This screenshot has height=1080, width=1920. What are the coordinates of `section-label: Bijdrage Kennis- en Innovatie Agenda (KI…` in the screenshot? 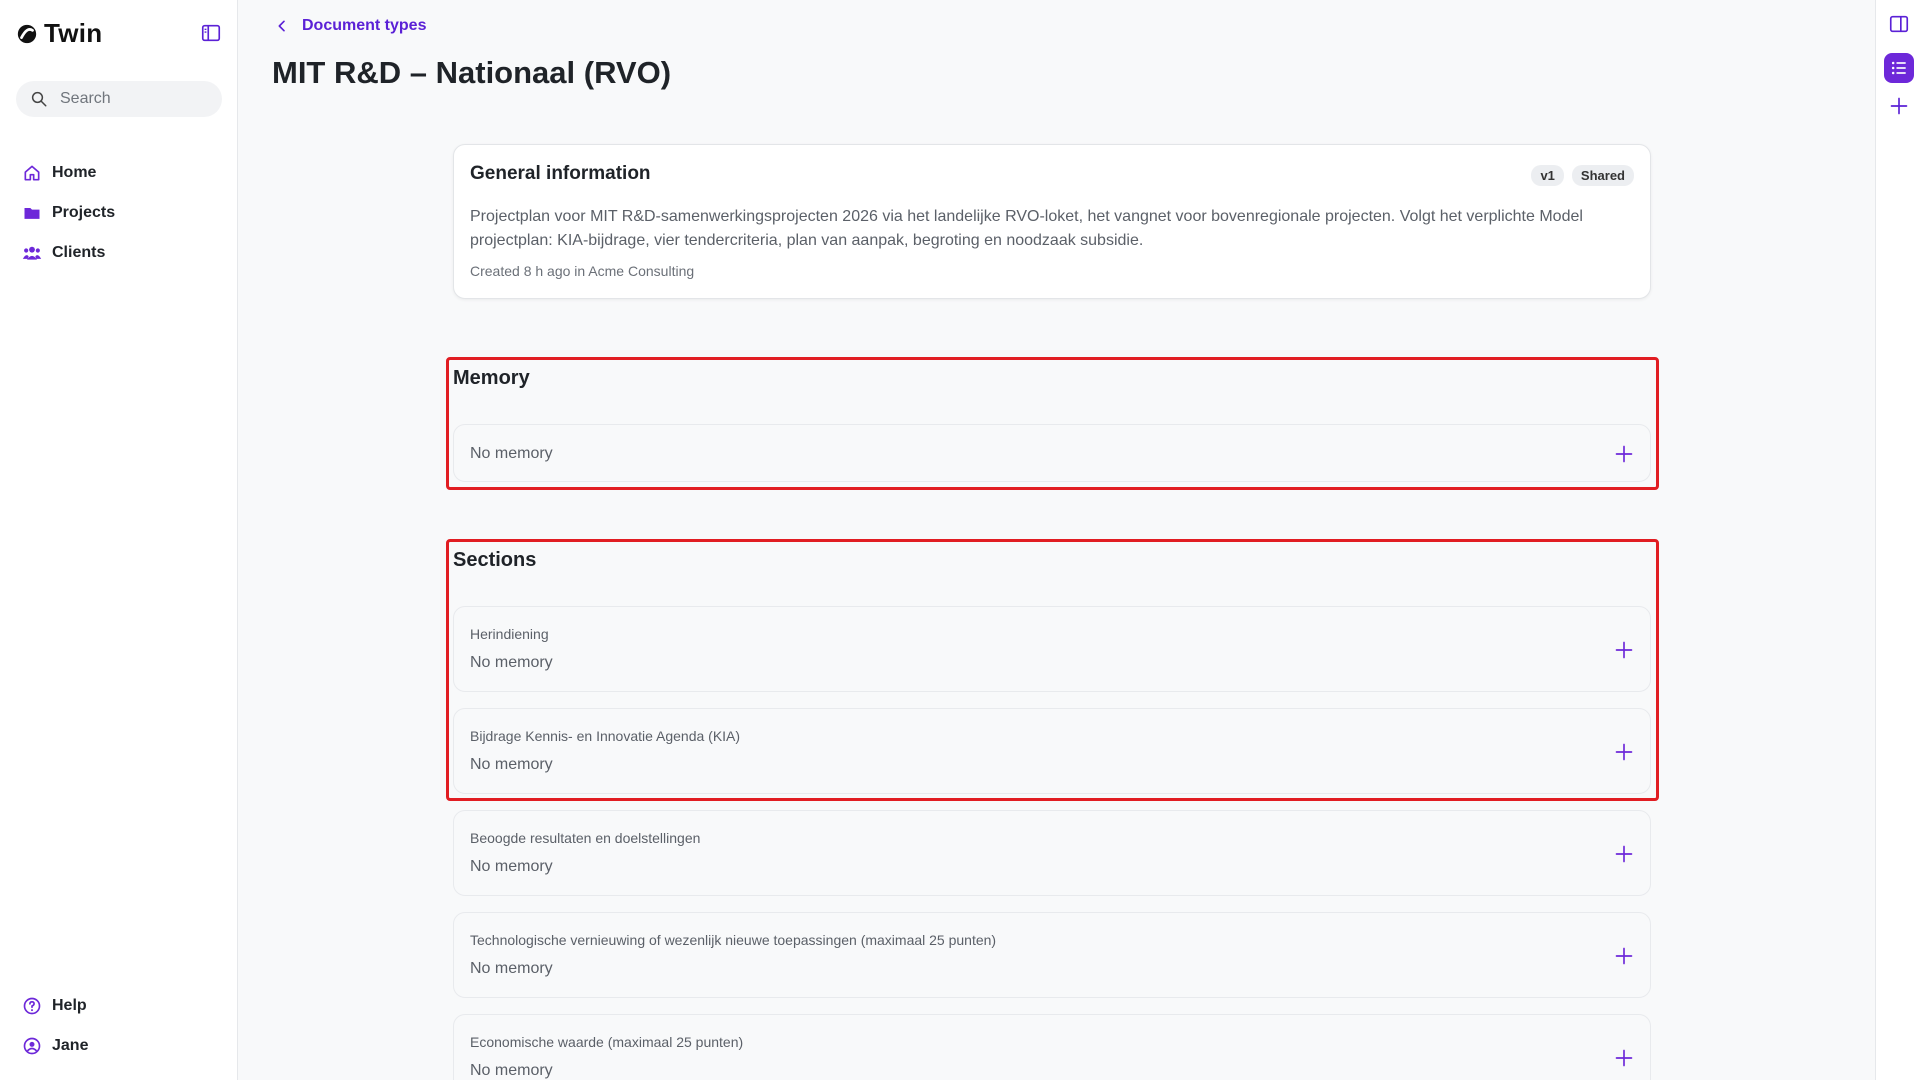 It's located at (605, 736).